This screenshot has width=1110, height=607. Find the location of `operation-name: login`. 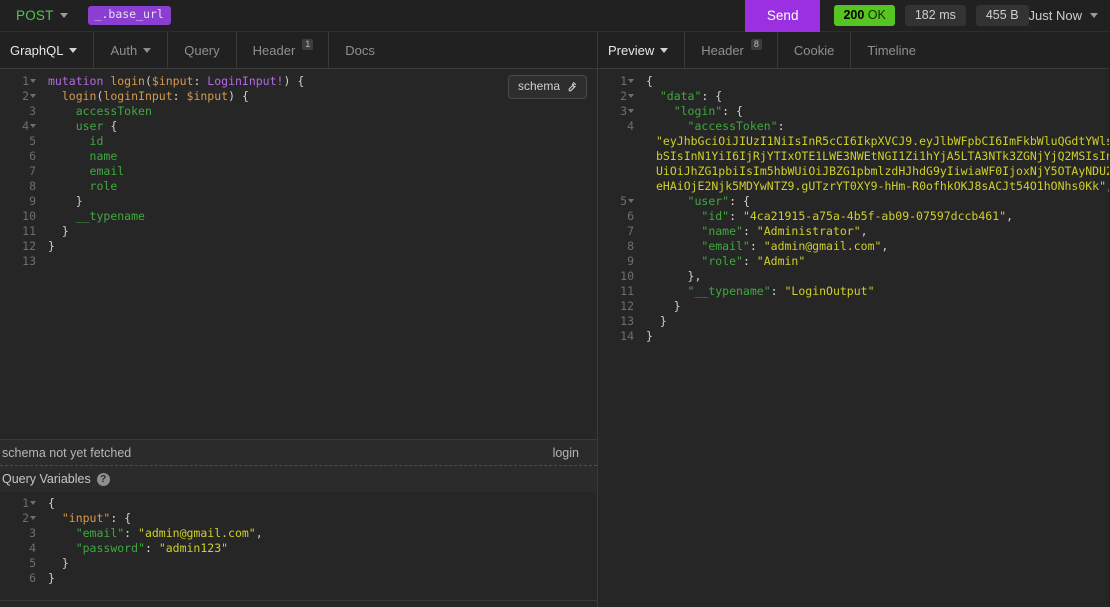

operation-name: login is located at coordinates (573, 453).